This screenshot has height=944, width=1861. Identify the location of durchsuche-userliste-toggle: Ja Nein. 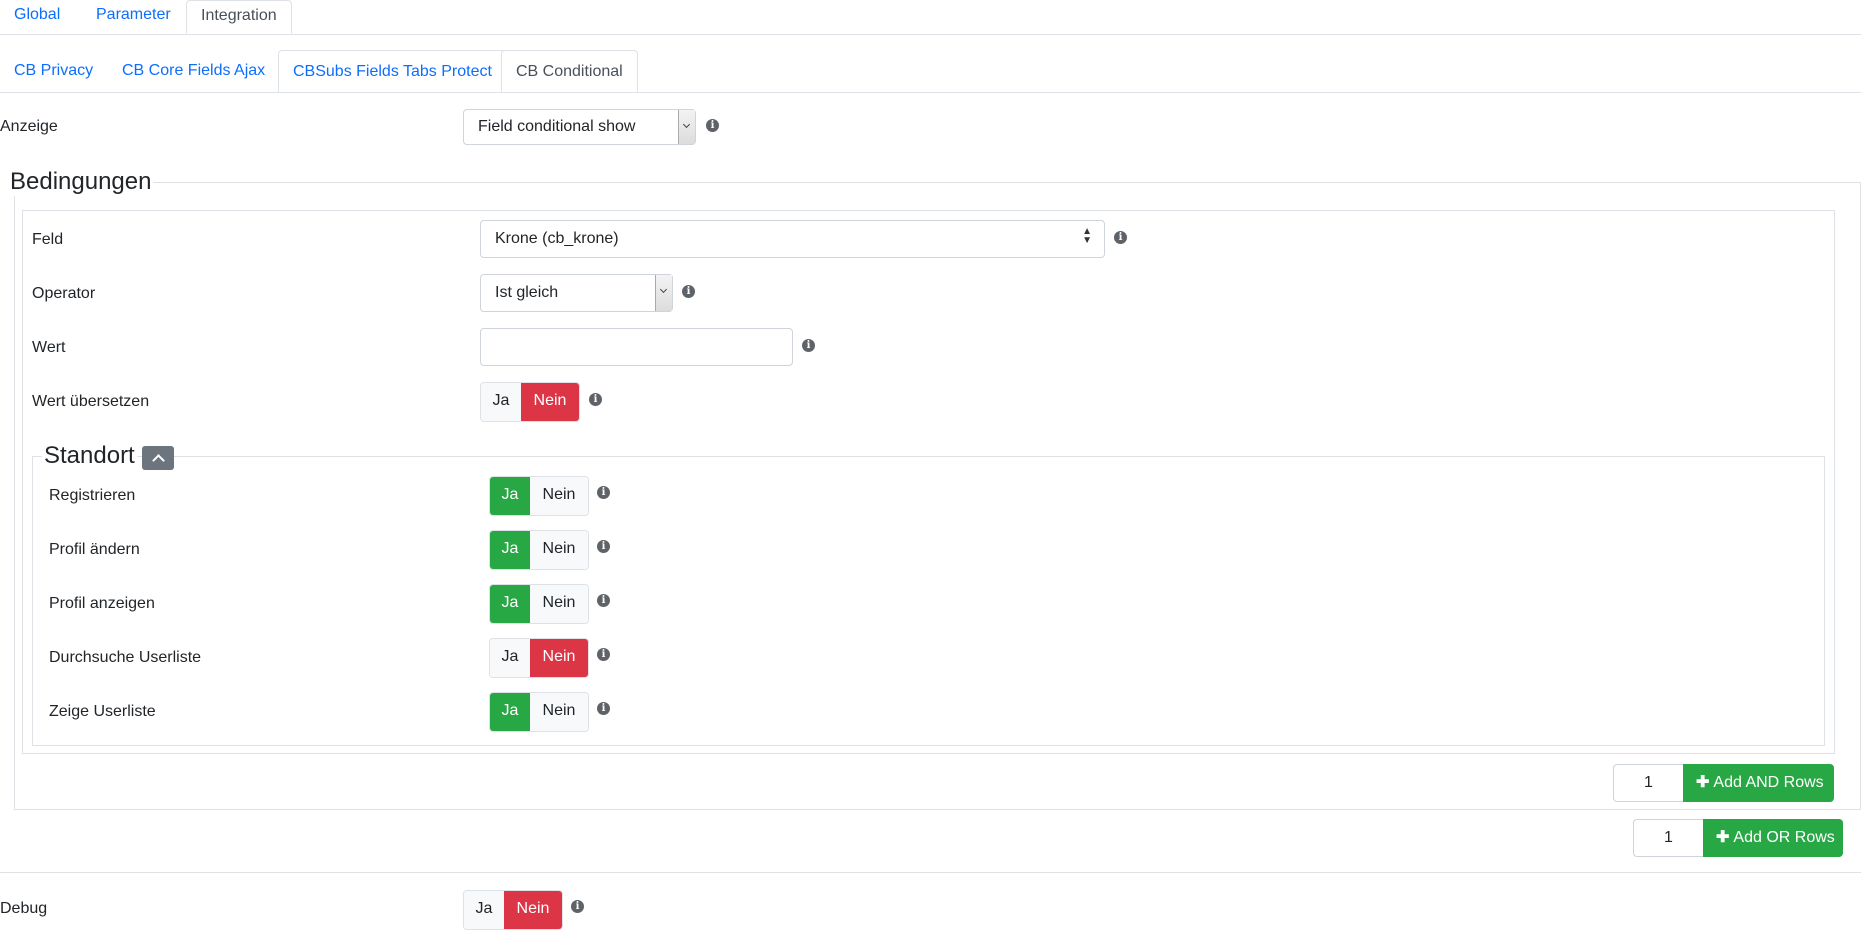
(539, 658).